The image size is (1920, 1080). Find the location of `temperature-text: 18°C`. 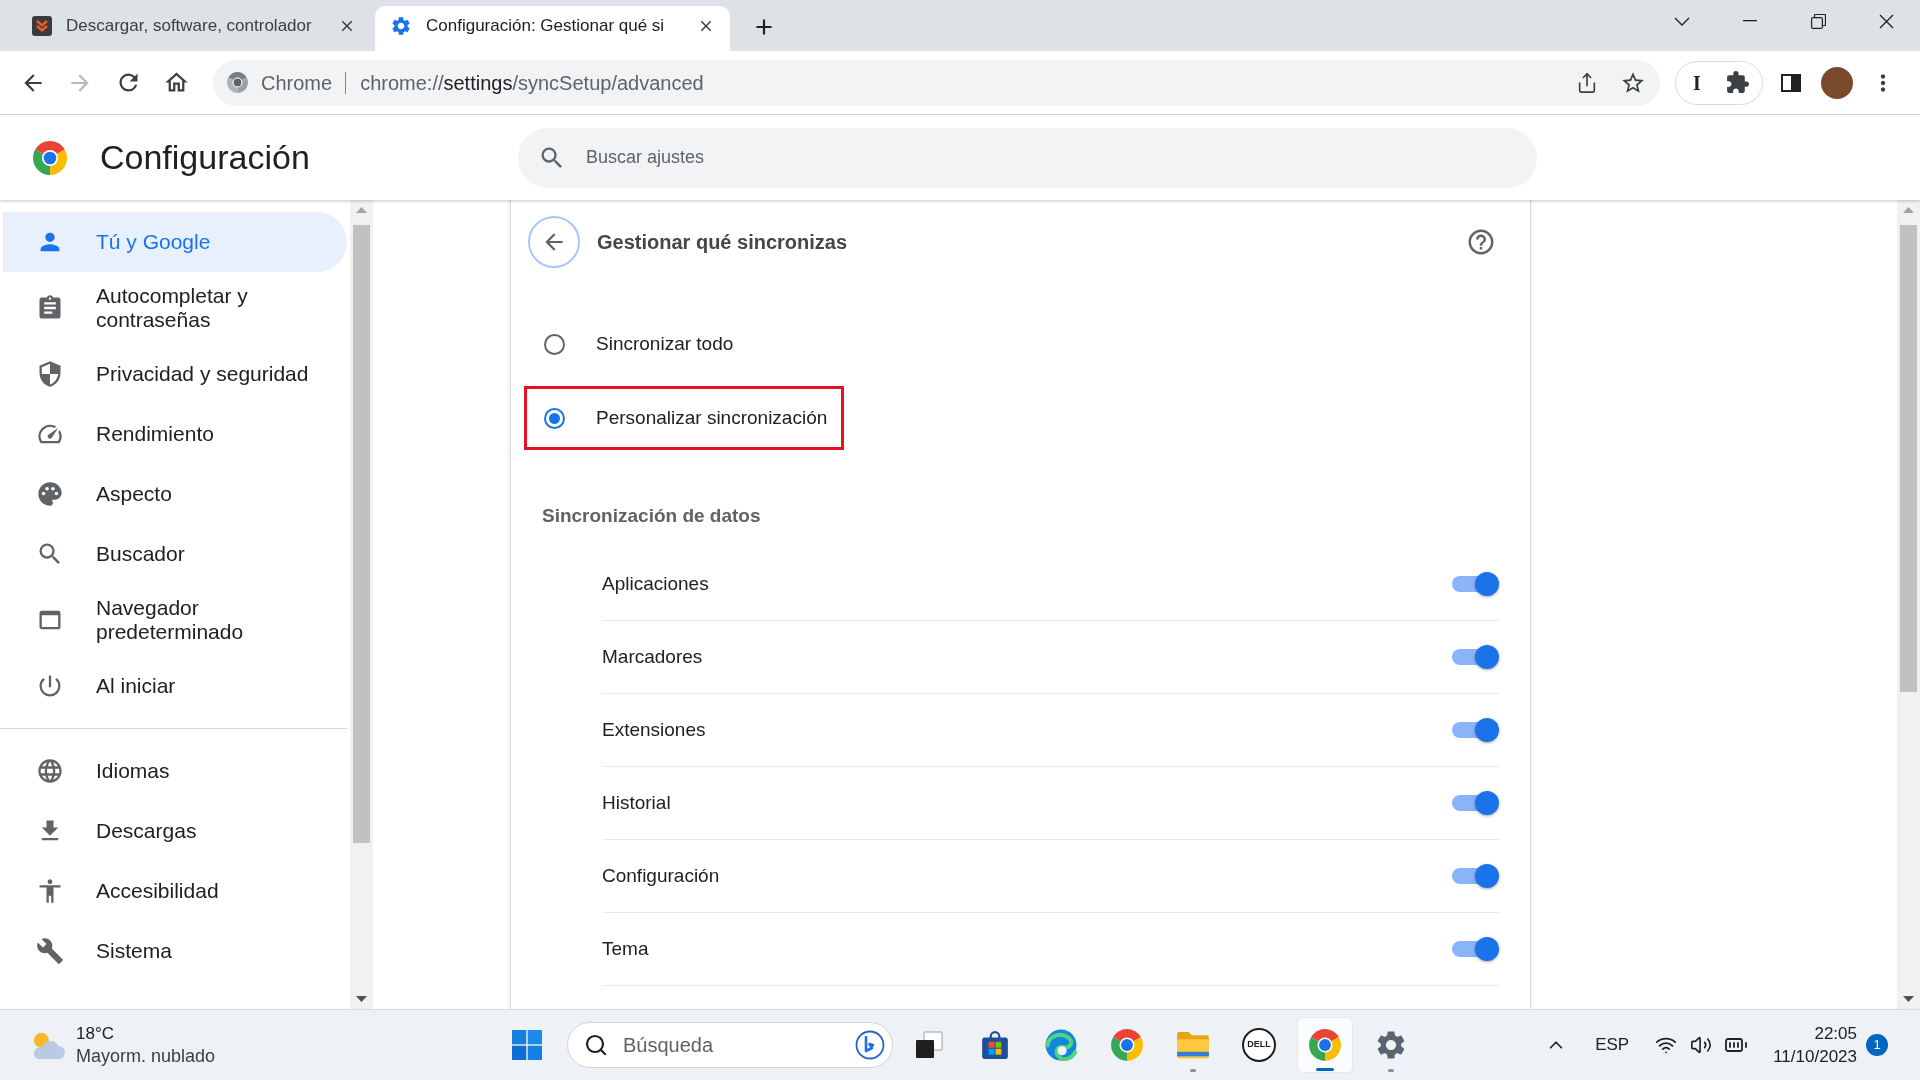

temperature-text: 18°C is located at coordinates (95, 1034).